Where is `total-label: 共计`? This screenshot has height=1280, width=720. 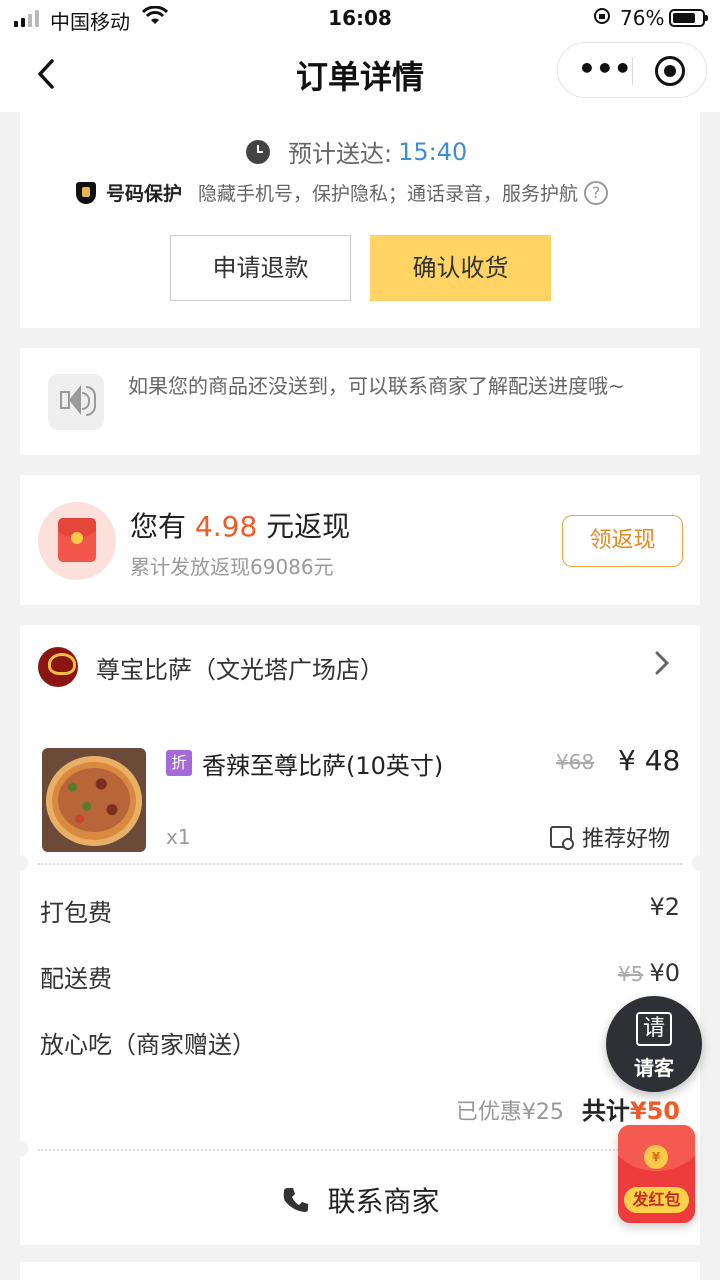
total-label: 共计 is located at coordinates (605, 1111).